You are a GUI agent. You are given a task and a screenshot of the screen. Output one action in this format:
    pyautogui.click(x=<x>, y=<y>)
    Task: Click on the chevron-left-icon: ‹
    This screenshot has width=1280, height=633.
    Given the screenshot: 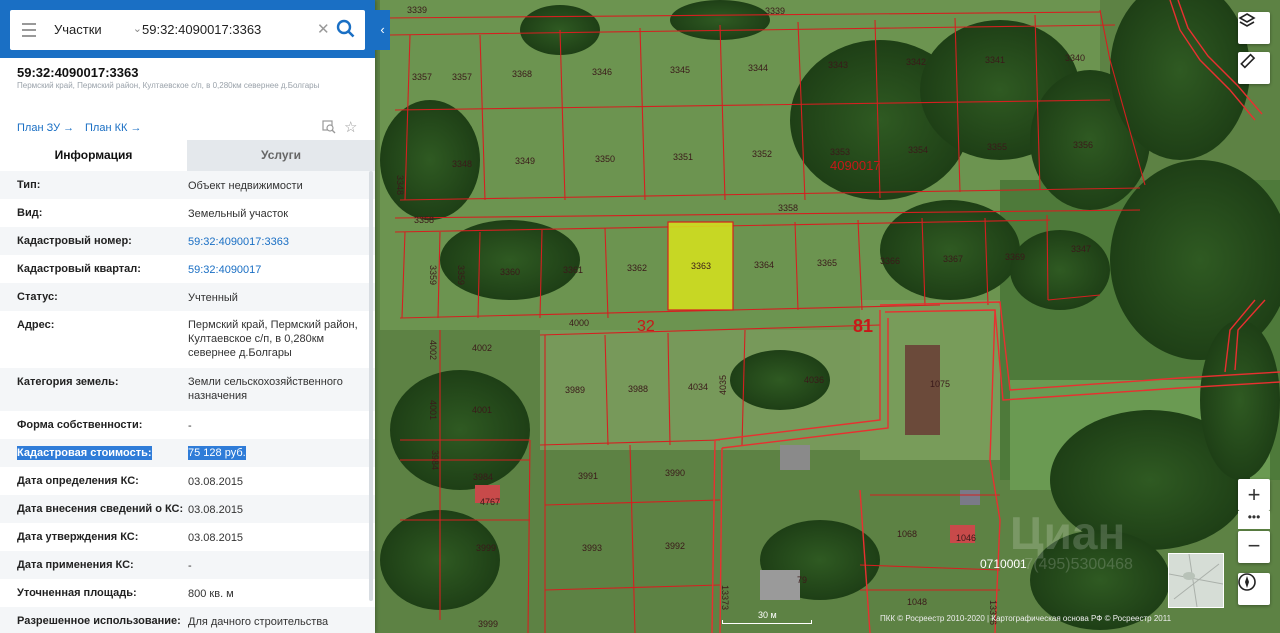 What is the action you would take?
    pyautogui.click(x=382, y=29)
    